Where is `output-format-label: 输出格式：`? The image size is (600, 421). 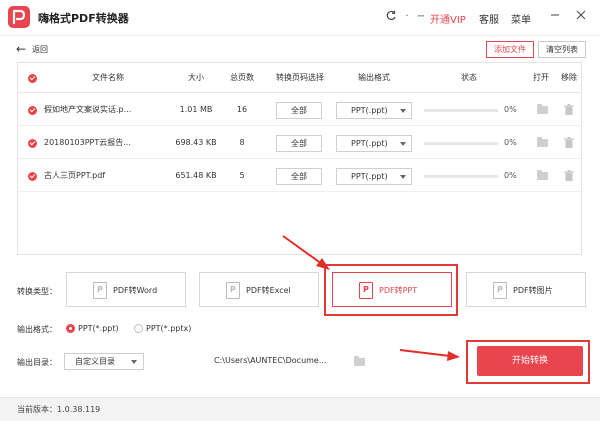 output-format-label: 输出格式： is located at coordinates (37, 329).